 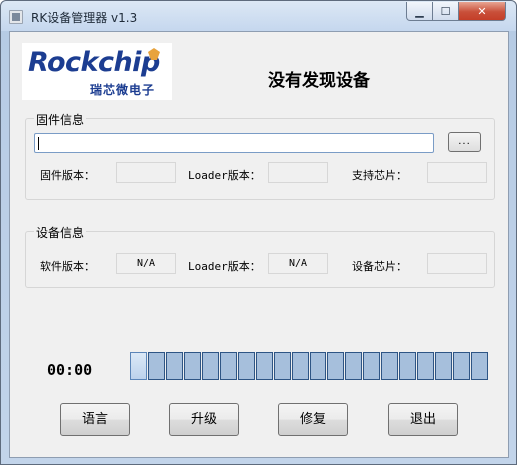 I want to click on minimize-icon: ▁, so click(x=419, y=11).